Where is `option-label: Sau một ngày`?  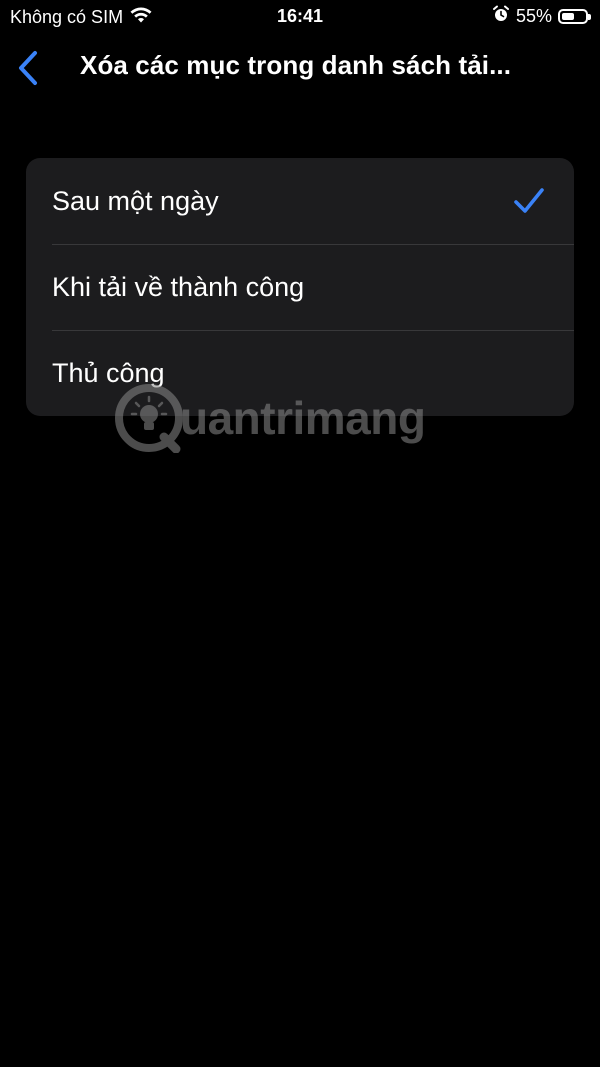
option-label: Sau một ngày is located at coordinates (135, 200).